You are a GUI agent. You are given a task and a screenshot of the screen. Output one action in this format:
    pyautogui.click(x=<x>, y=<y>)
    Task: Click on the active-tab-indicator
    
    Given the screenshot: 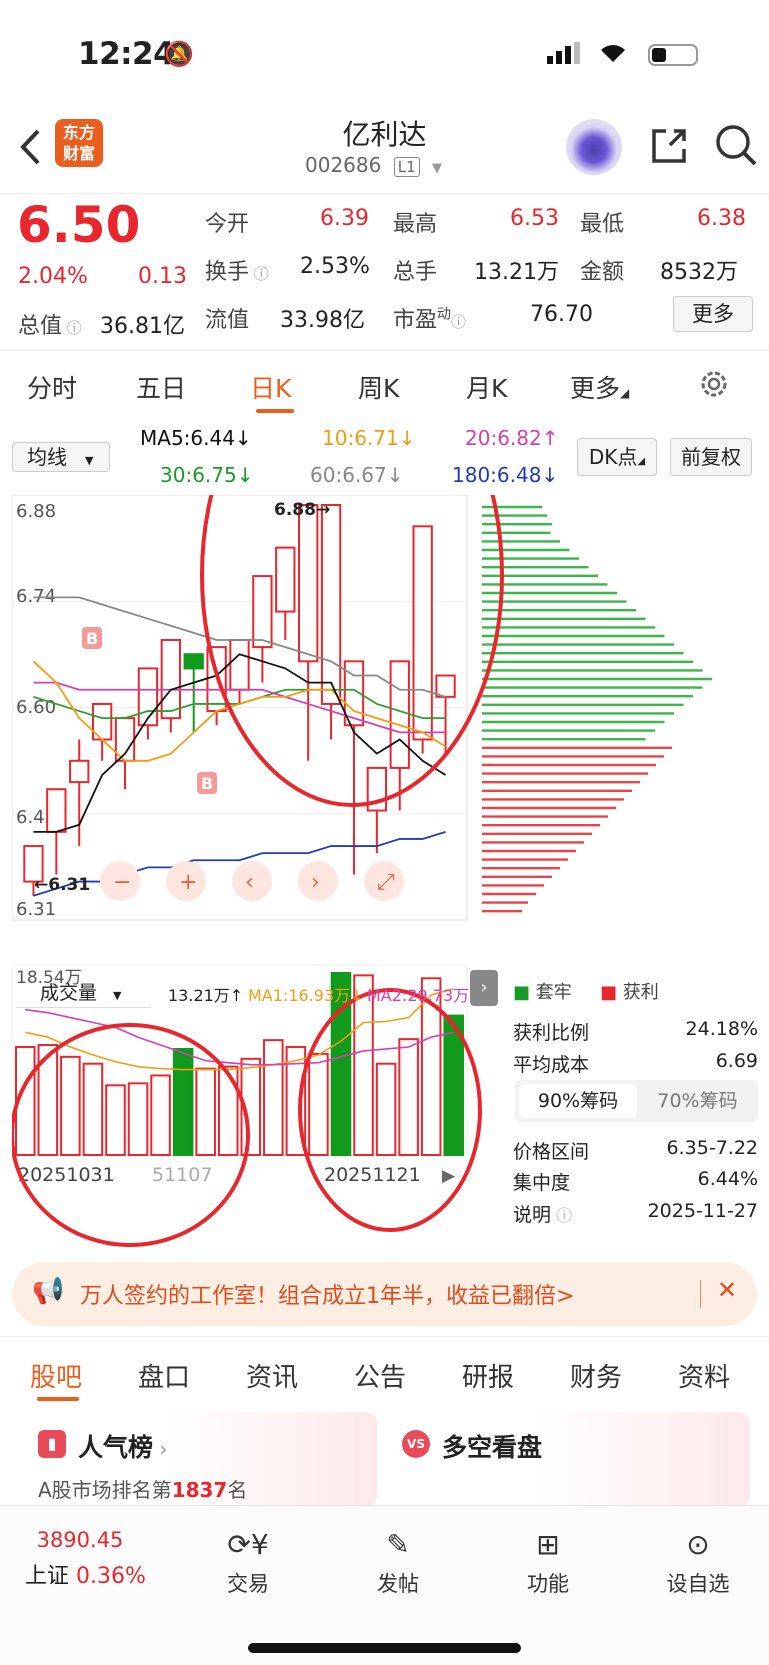 What is the action you would take?
    pyautogui.click(x=275, y=411)
    